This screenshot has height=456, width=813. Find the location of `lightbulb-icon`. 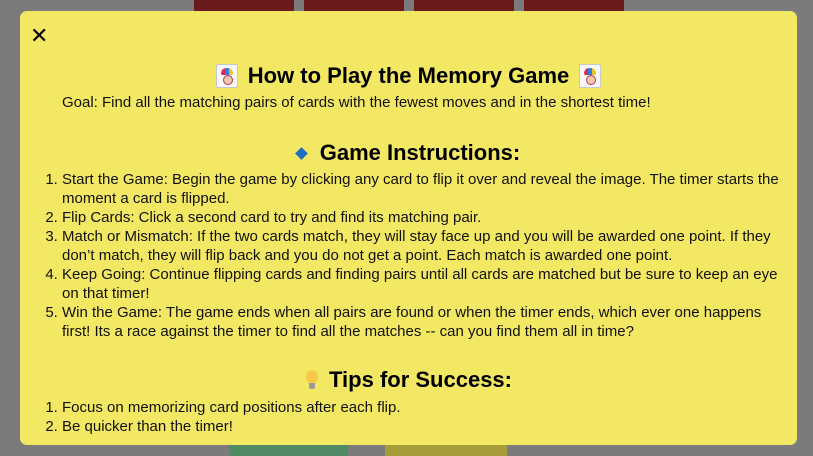

lightbulb-icon is located at coordinates (312, 380).